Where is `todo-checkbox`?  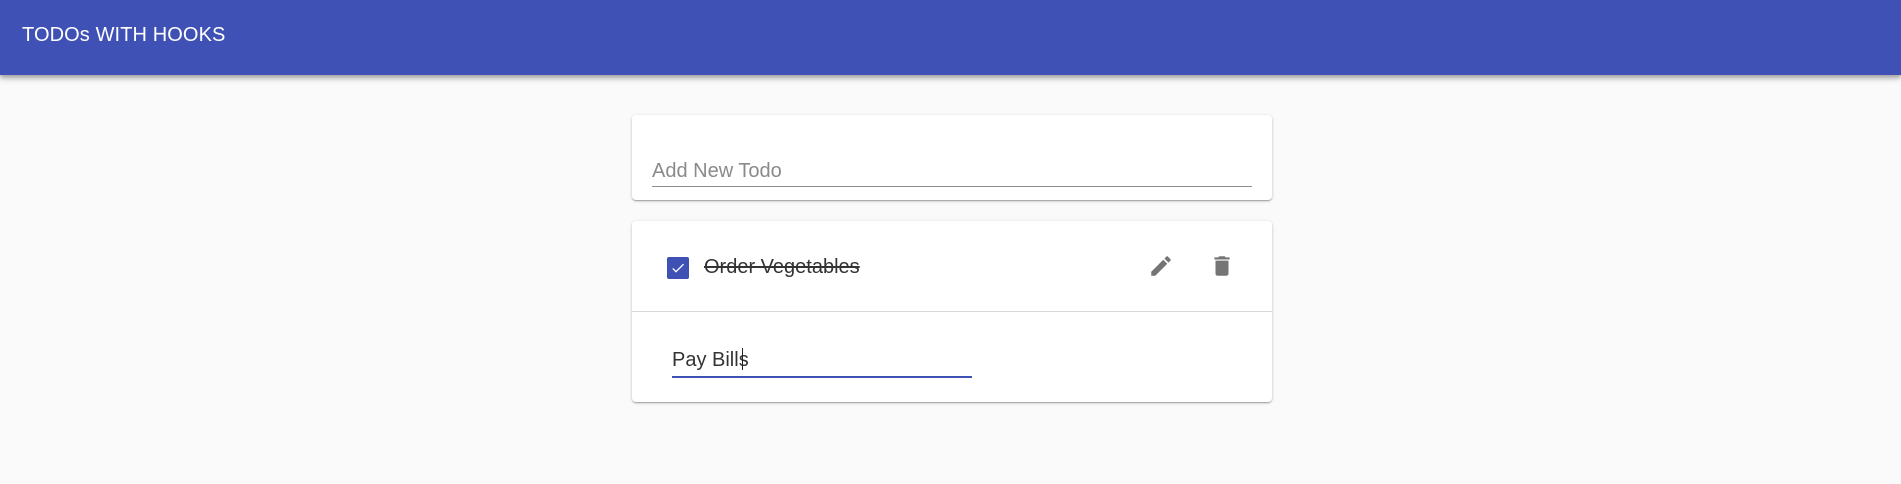
todo-checkbox is located at coordinates (678, 268).